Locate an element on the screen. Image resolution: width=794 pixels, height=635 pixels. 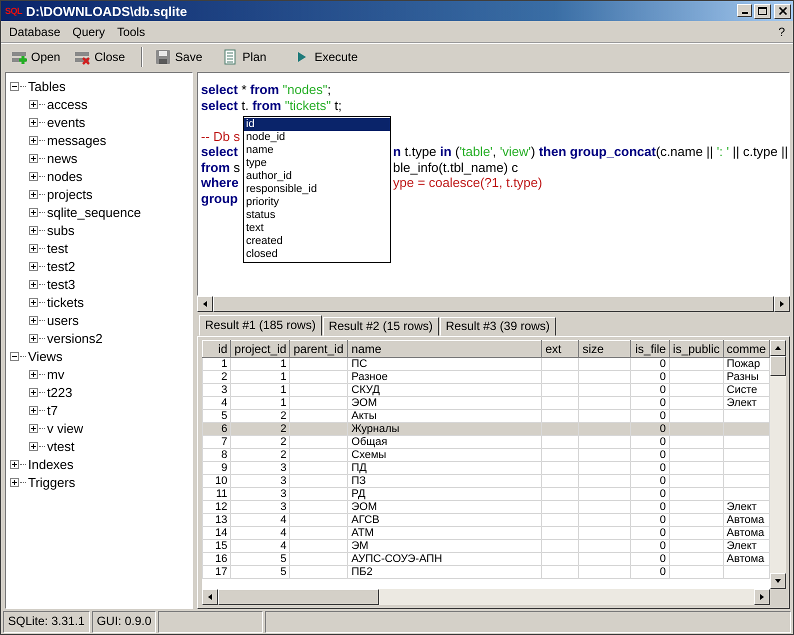
tree-item: vtest is located at coordinates (60, 446).